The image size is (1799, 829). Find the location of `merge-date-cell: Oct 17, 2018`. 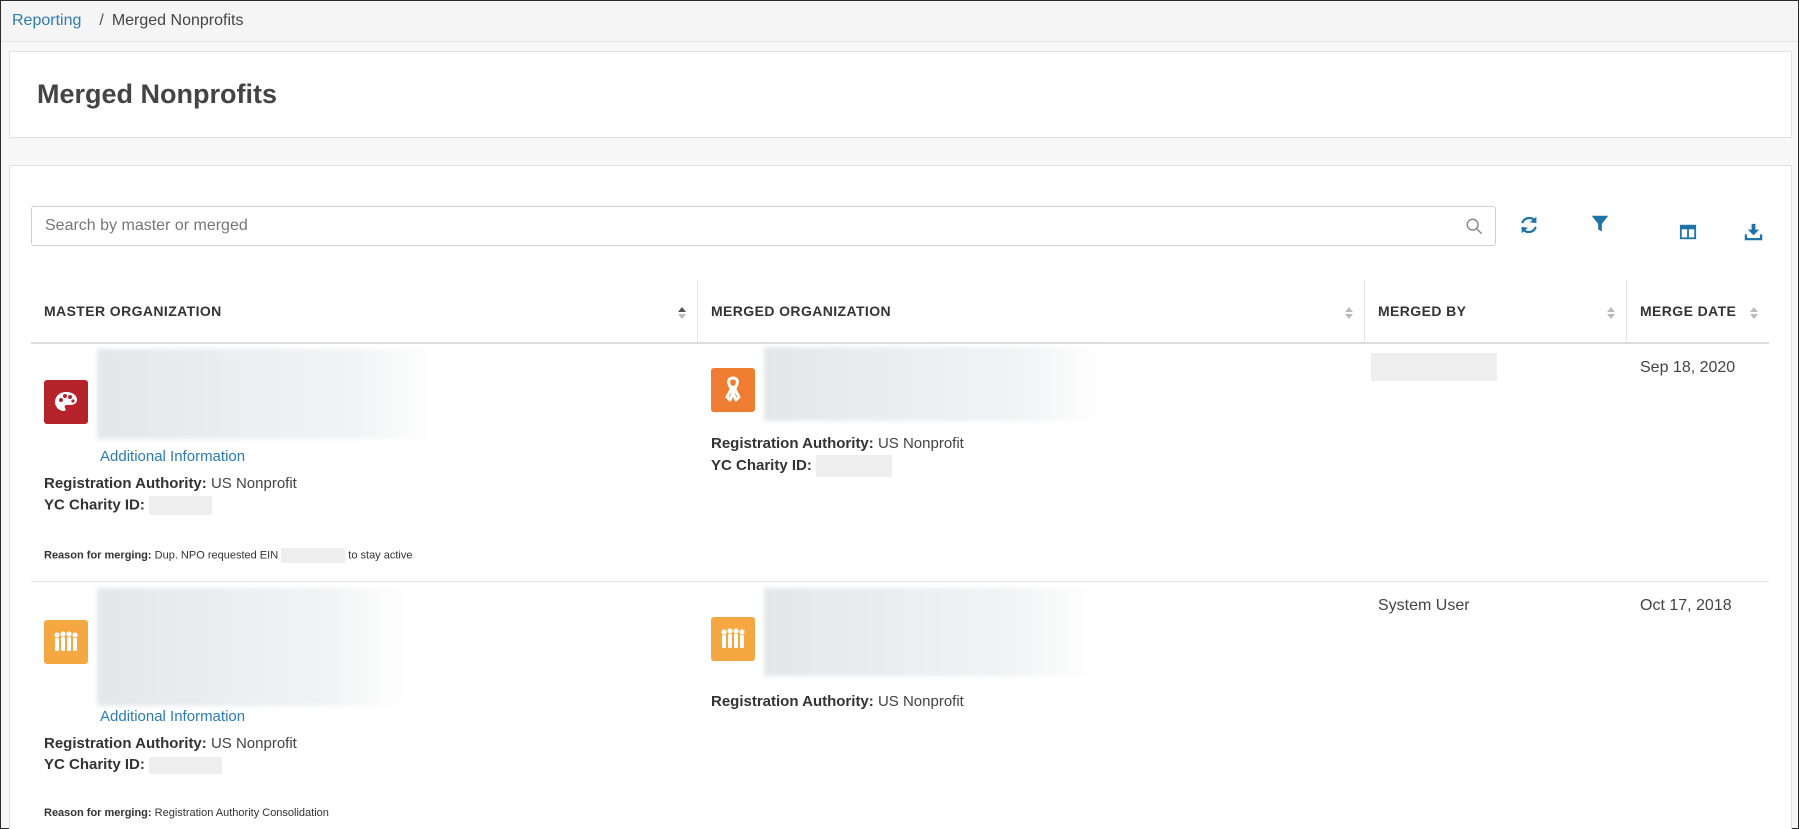

merge-date-cell: Oct 17, 2018 is located at coordinates (1698, 705).